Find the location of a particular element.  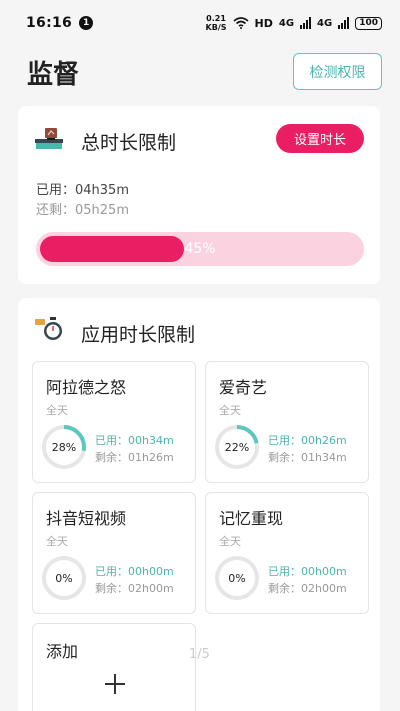

hd-label: HD is located at coordinates (263, 23).